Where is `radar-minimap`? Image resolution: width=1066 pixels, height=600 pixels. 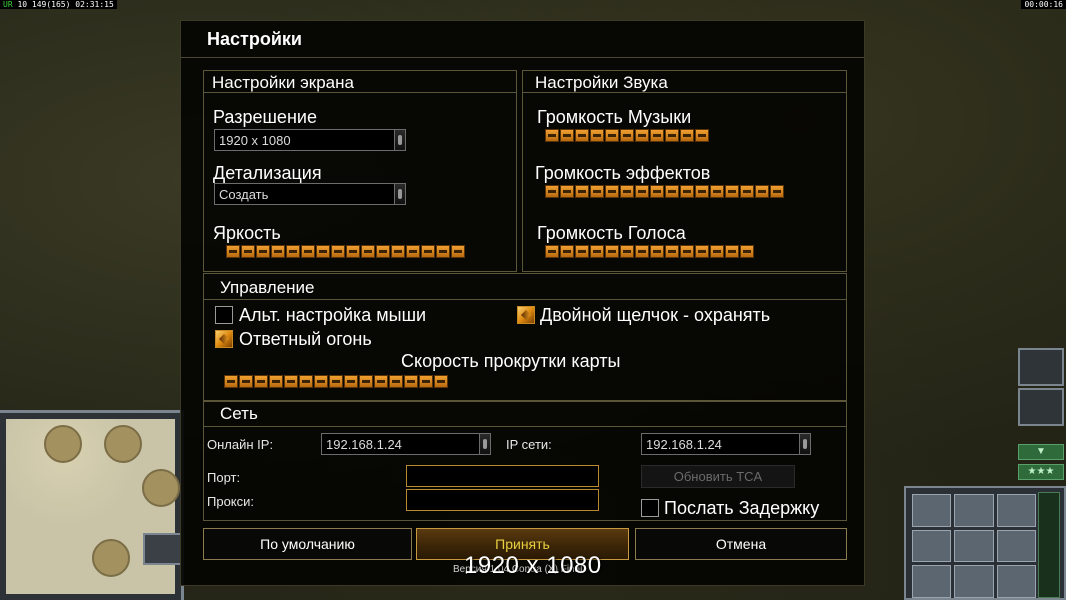 radar-minimap is located at coordinates (92, 505).